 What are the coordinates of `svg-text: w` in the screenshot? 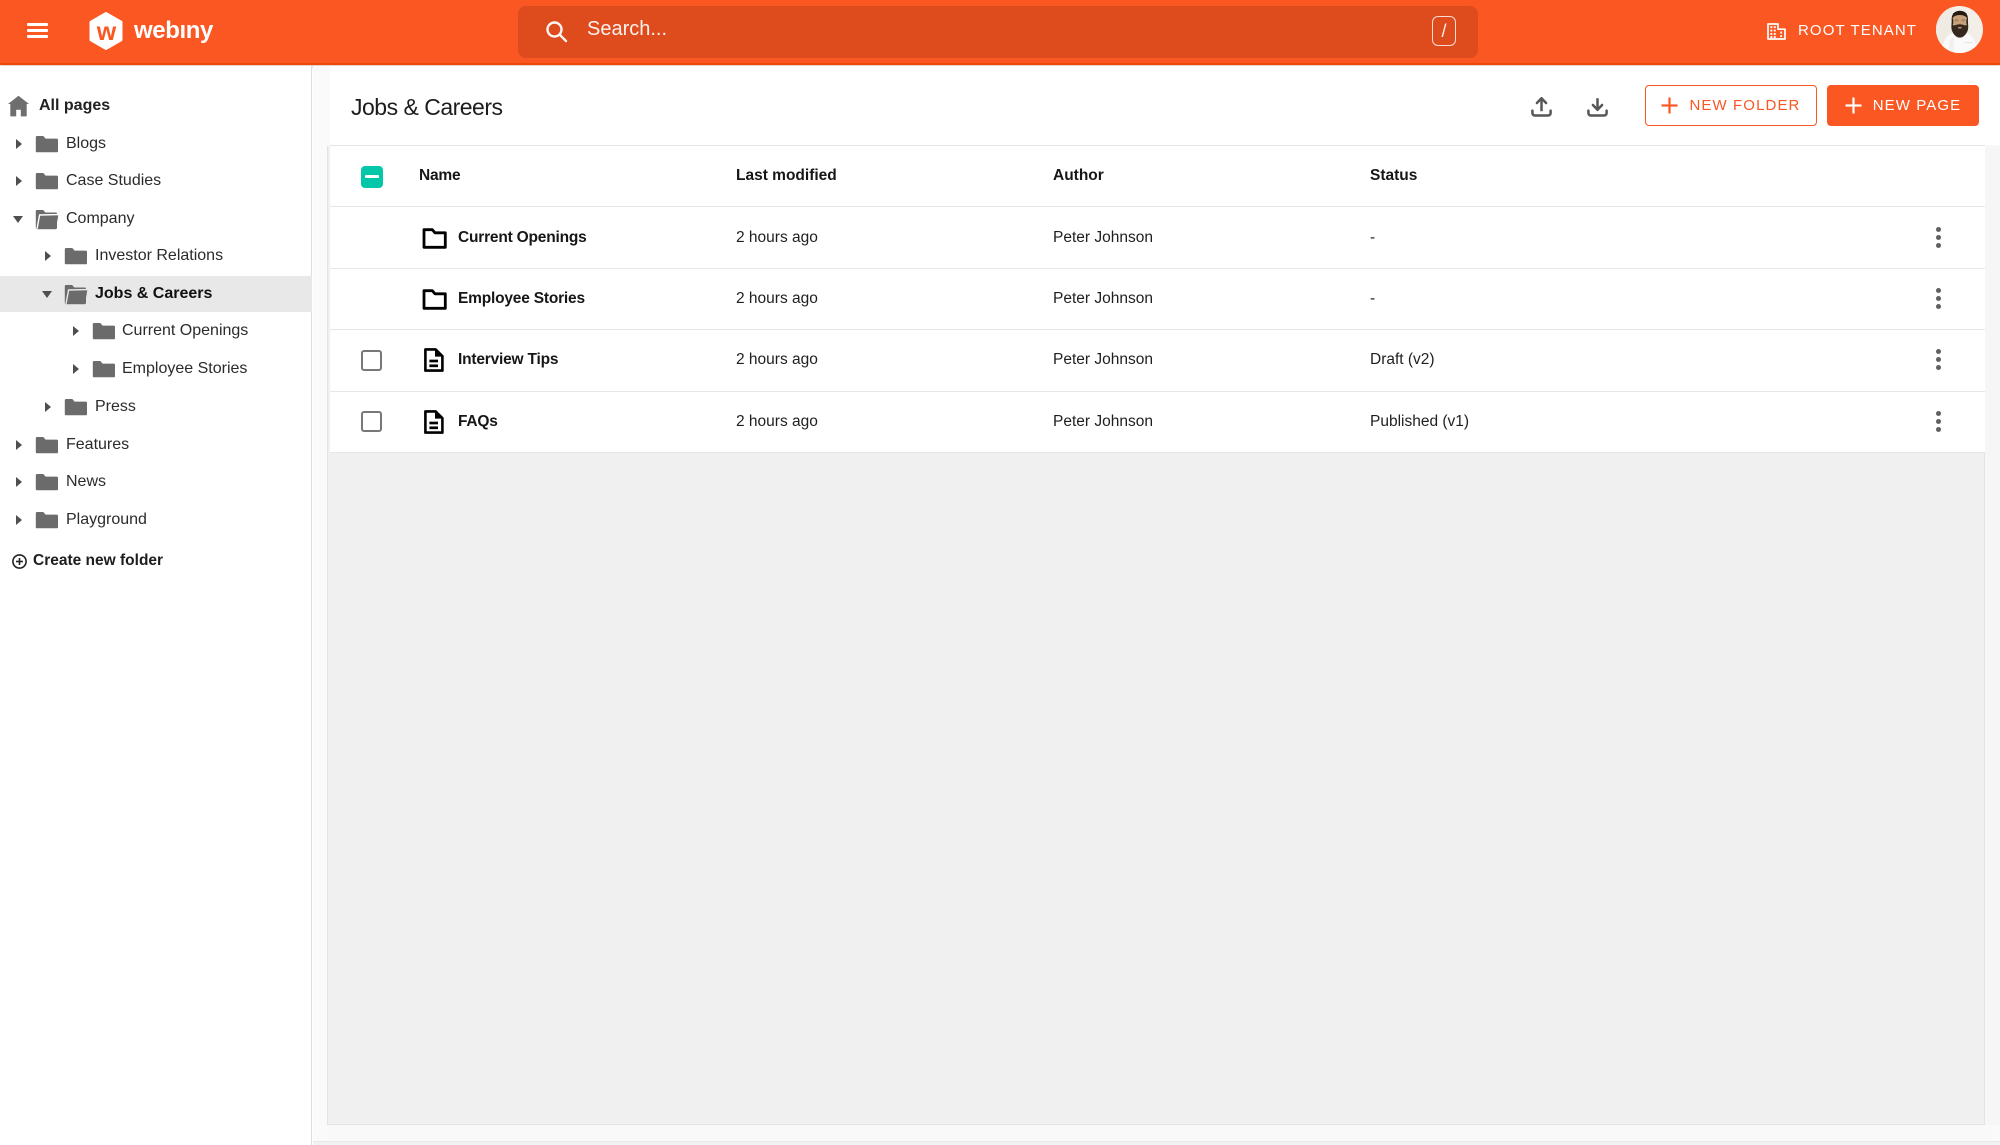 It's located at (106, 32).